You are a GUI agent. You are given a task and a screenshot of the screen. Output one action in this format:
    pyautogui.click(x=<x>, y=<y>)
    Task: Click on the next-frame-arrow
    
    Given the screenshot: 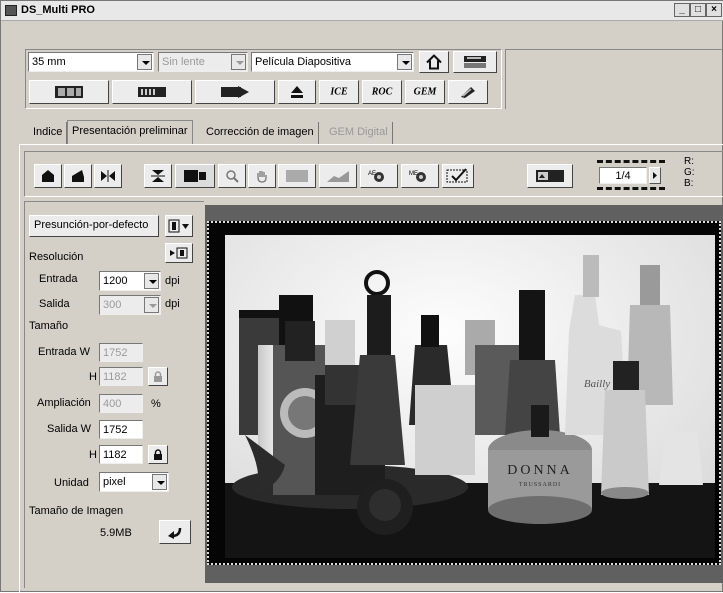 What is the action you would take?
    pyautogui.click(x=655, y=175)
    